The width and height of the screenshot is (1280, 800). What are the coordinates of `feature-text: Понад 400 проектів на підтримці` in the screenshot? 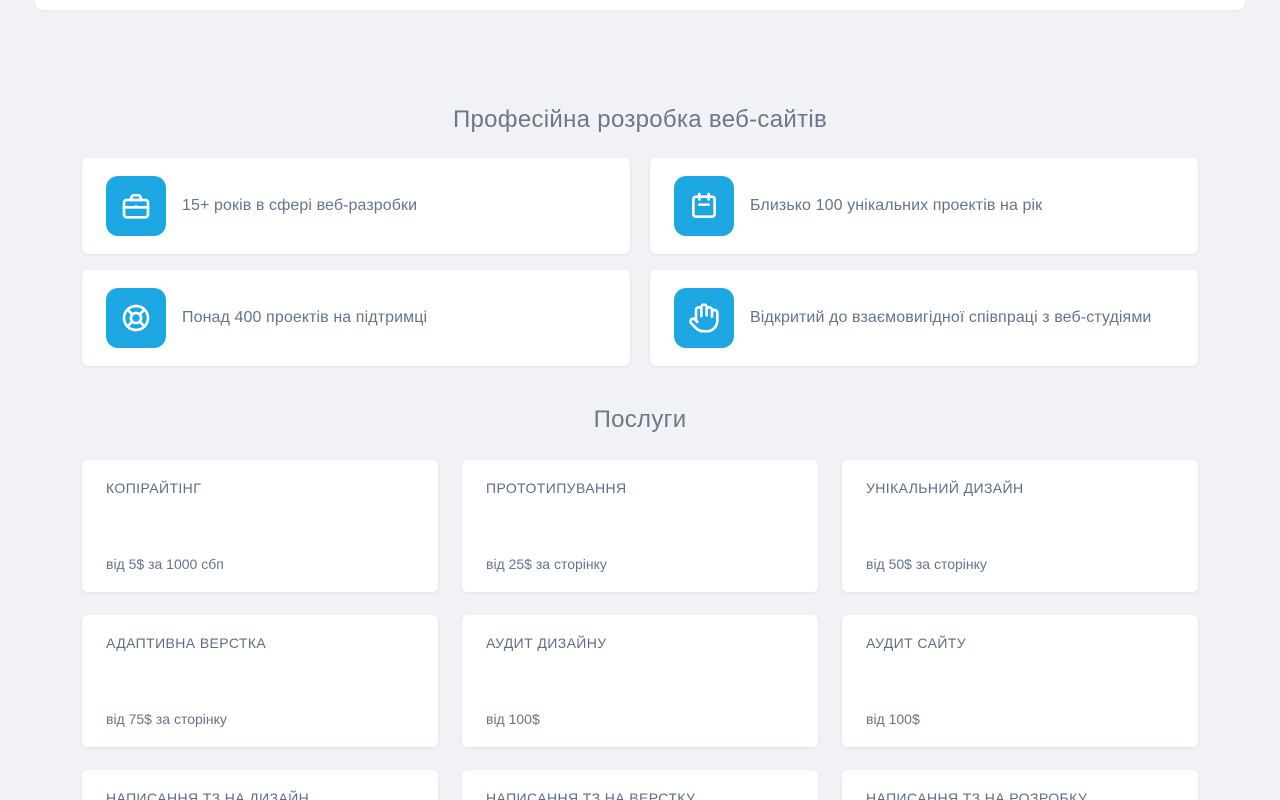 It's located at (305, 317).